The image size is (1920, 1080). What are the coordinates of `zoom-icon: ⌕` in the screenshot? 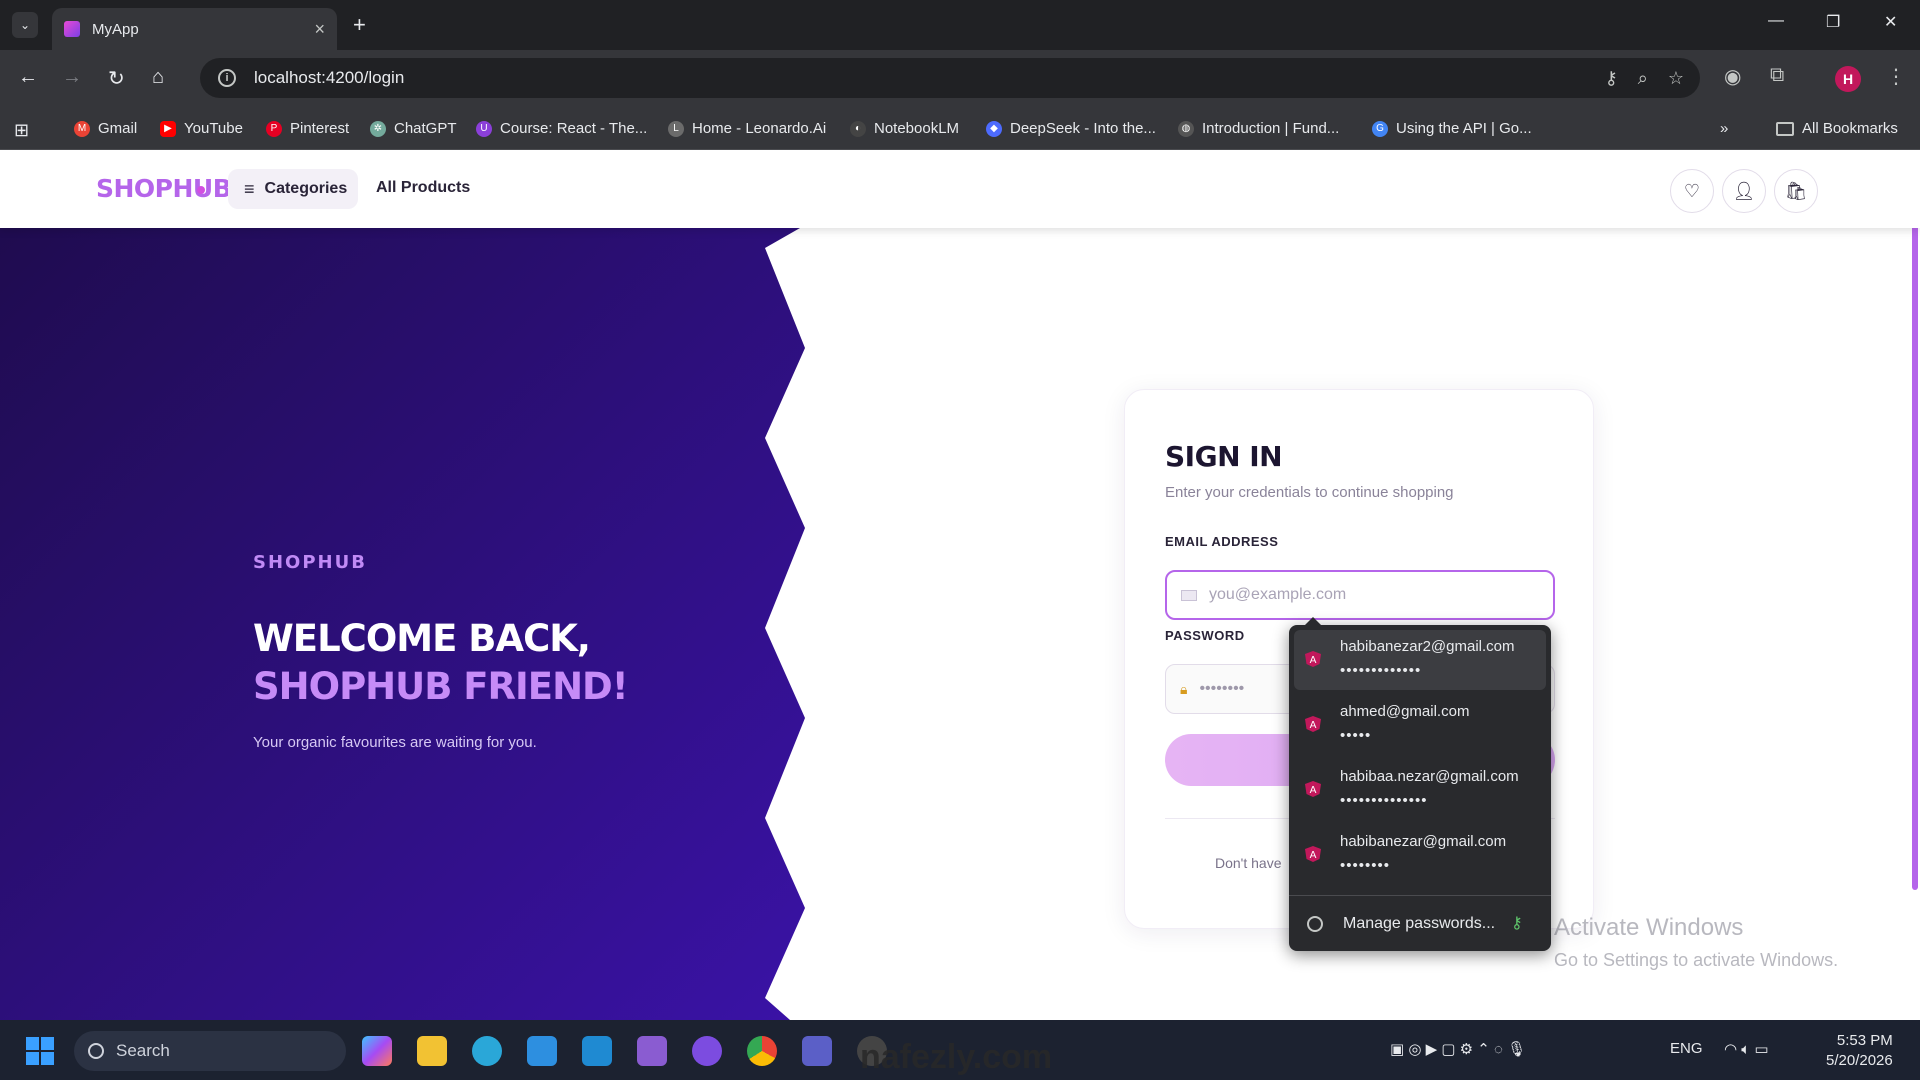 It's located at (1643, 78).